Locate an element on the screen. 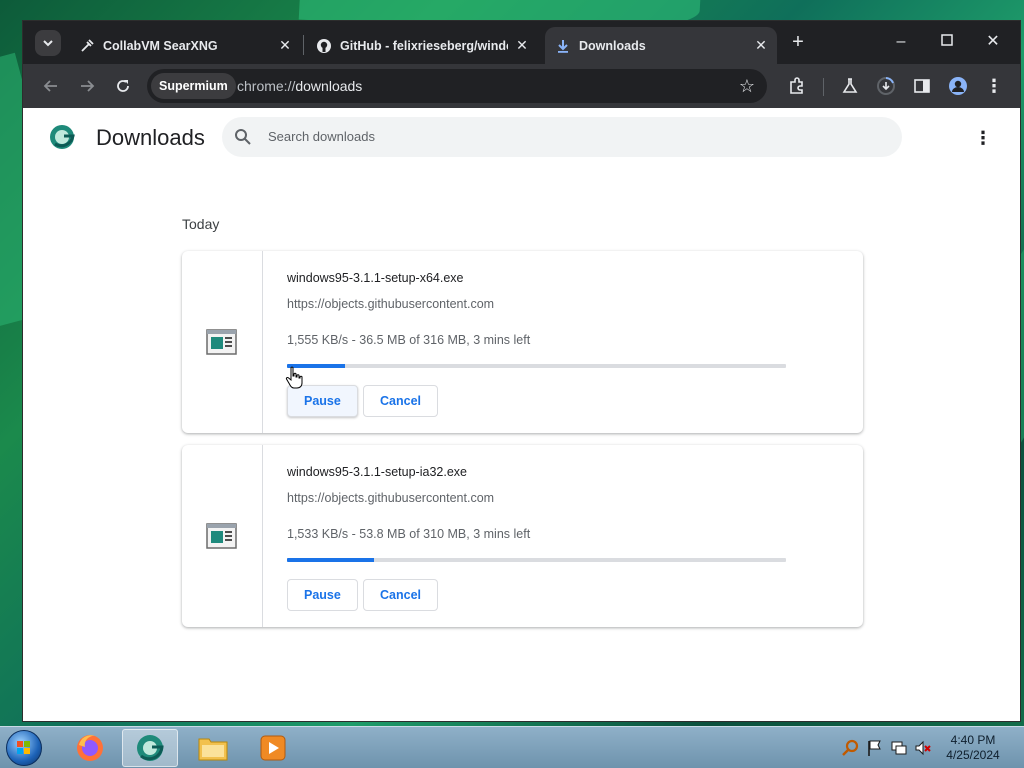 This screenshot has height=768, width=1024. action-center-flag-icon is located at coordinates (875, 748).